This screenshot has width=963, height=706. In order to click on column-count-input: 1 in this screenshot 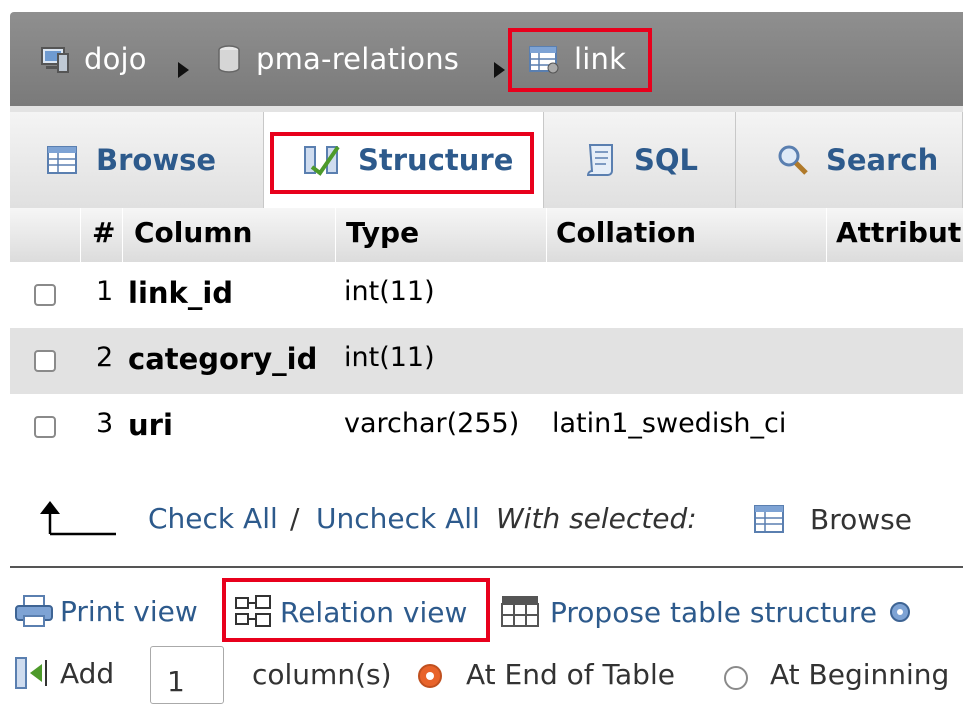, I will do `click(187, 675)`.